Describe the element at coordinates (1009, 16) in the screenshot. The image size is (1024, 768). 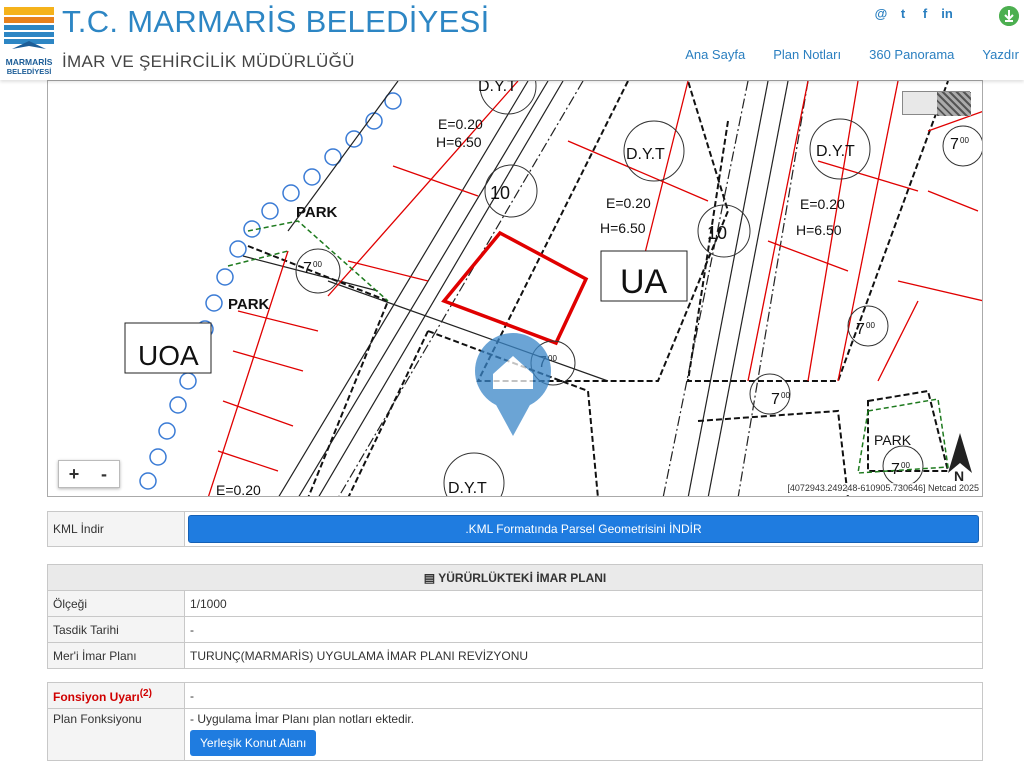
I see `download-icon` at that location.